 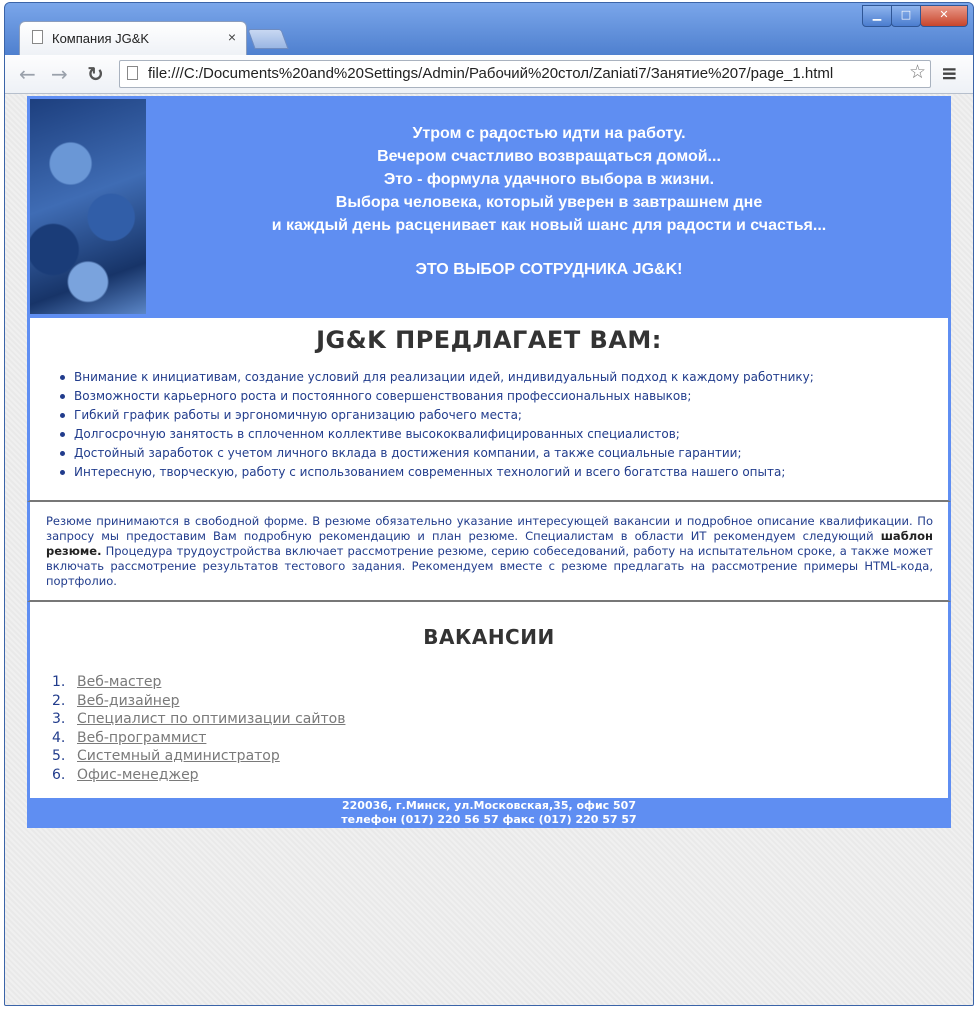 I want to click on page-icon, so click(x=132, y=73).